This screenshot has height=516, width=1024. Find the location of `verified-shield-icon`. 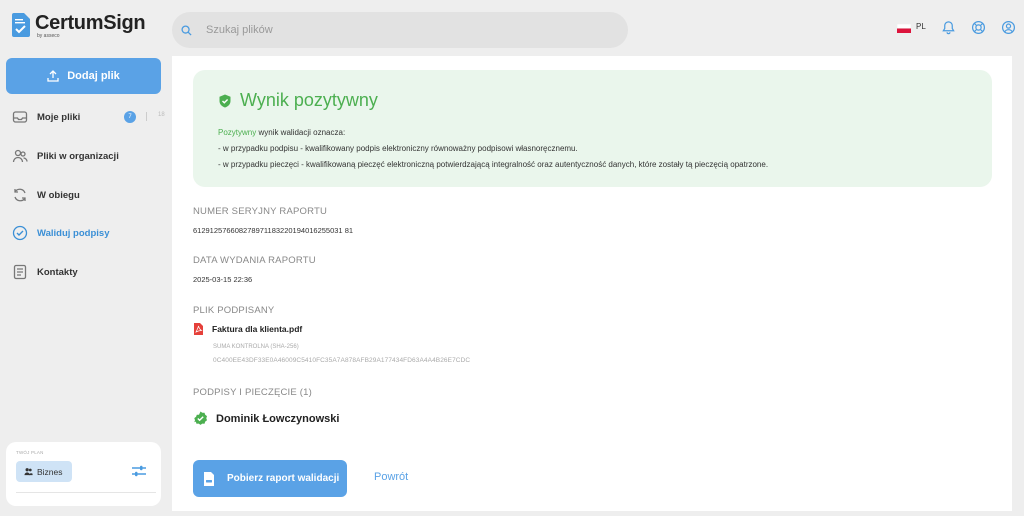

verified-shield-icon is located at coordinates (225, 100).